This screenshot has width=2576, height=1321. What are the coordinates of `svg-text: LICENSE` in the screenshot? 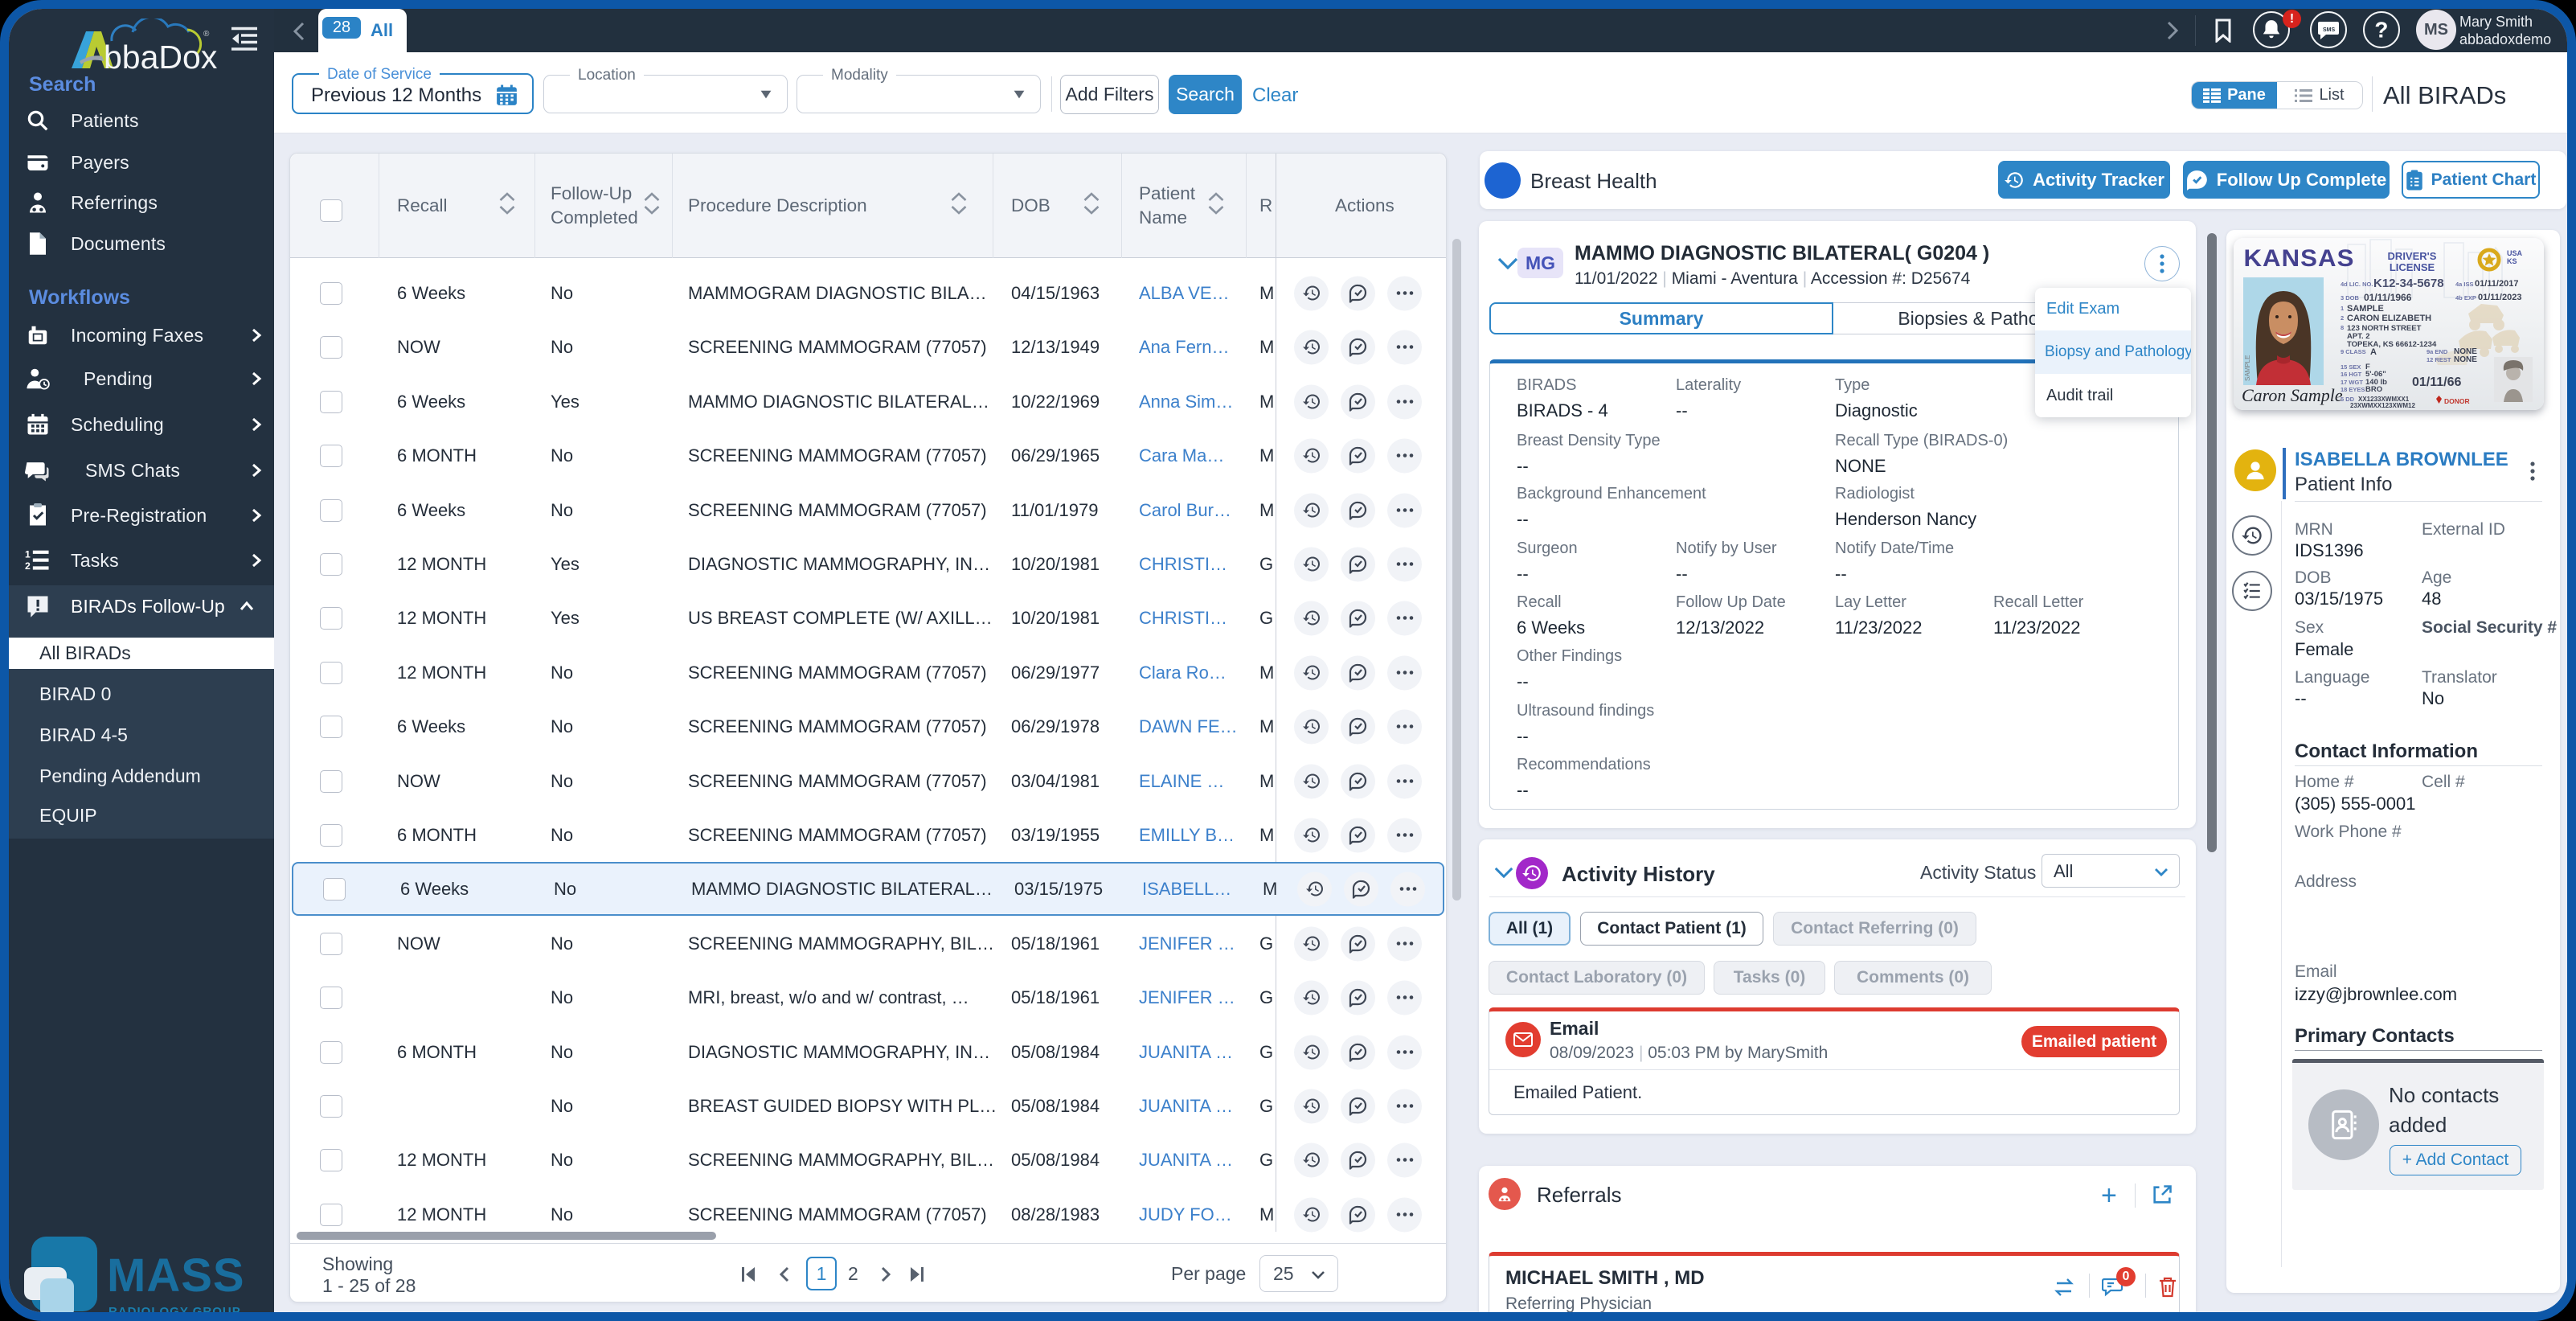 It's located at (2412, 267).